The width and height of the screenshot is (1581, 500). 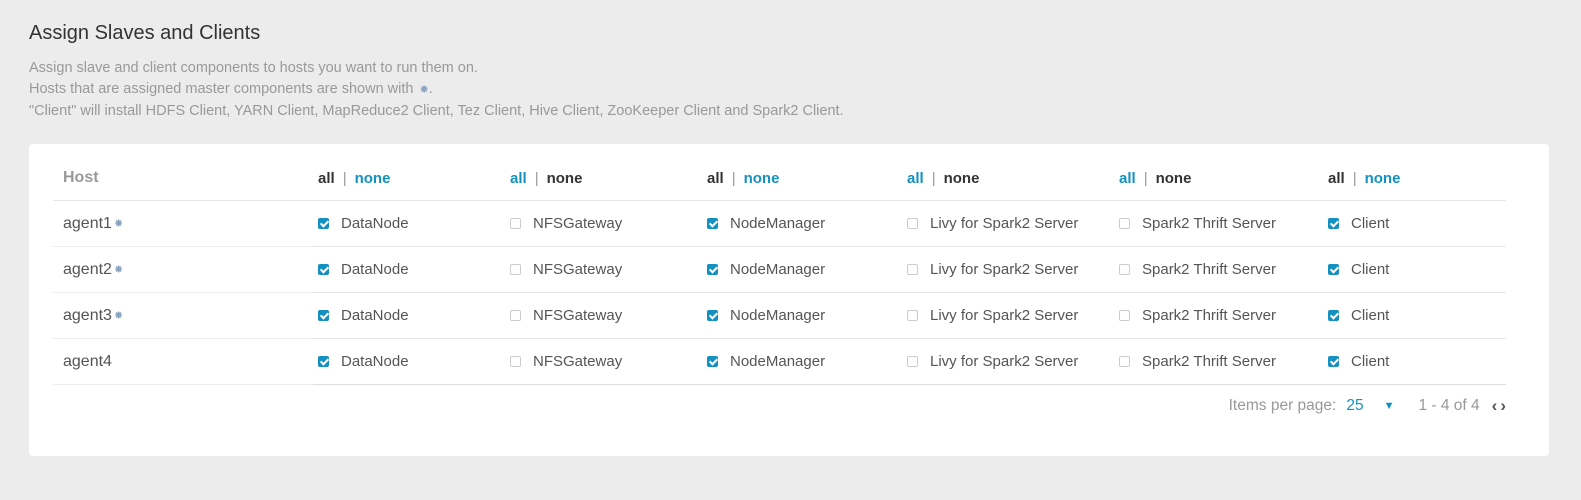 I want to click on page-range: 1 - 4 of 4, so click(x=1449, y=405).